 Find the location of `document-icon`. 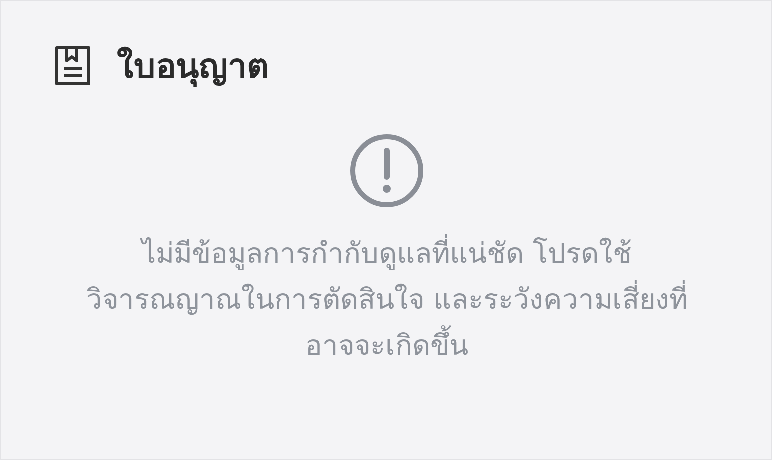

document-icon is located at coordinates (73, 66).